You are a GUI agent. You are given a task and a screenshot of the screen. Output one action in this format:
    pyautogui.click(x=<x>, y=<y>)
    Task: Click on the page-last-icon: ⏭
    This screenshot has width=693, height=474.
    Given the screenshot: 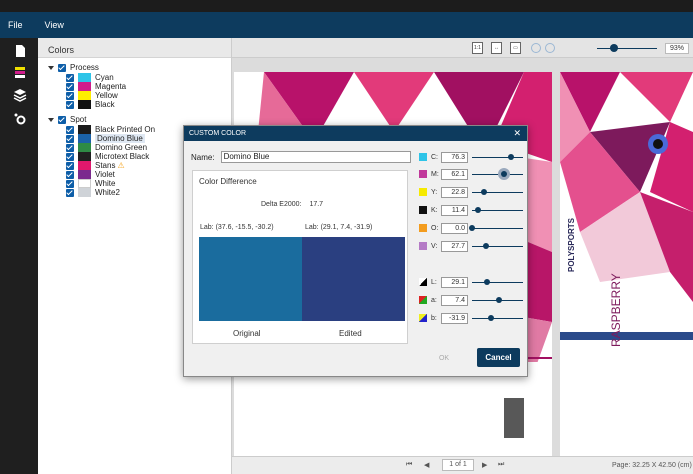 What is the action you would take?
    pyautogui.click(x=501, y=465)
    